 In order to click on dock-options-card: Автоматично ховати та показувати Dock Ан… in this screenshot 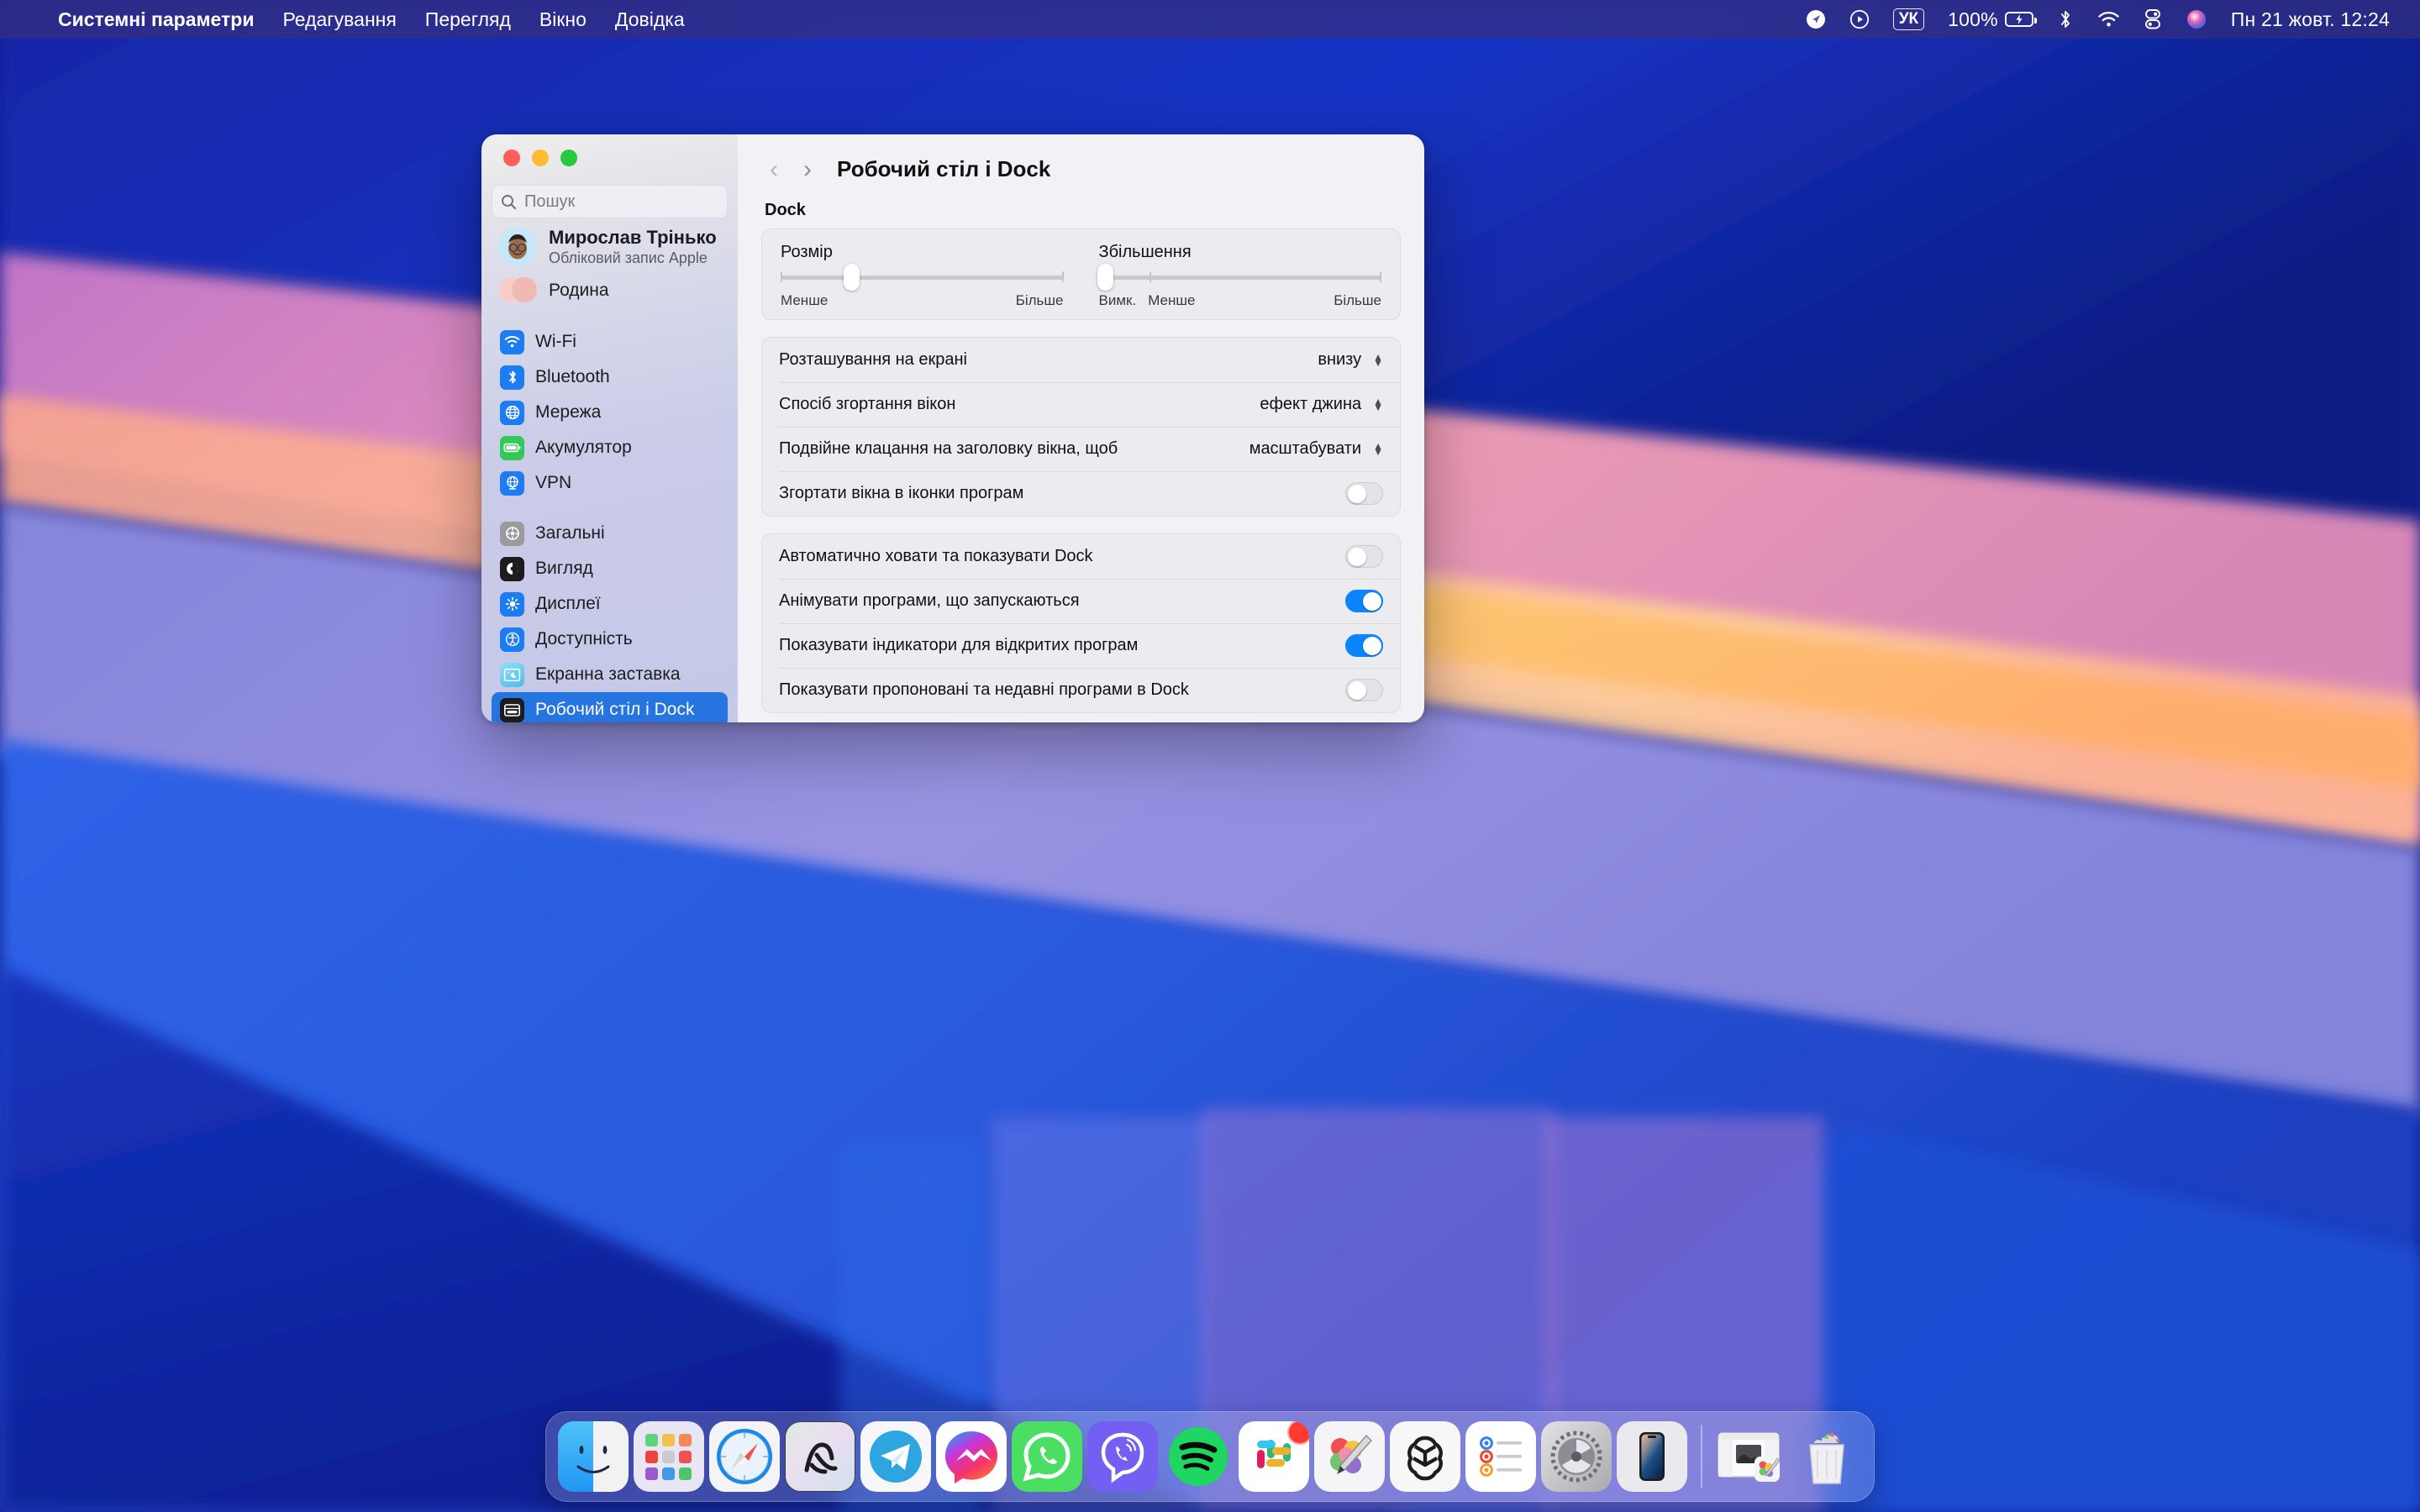, I will do `click(1081, 623)`.